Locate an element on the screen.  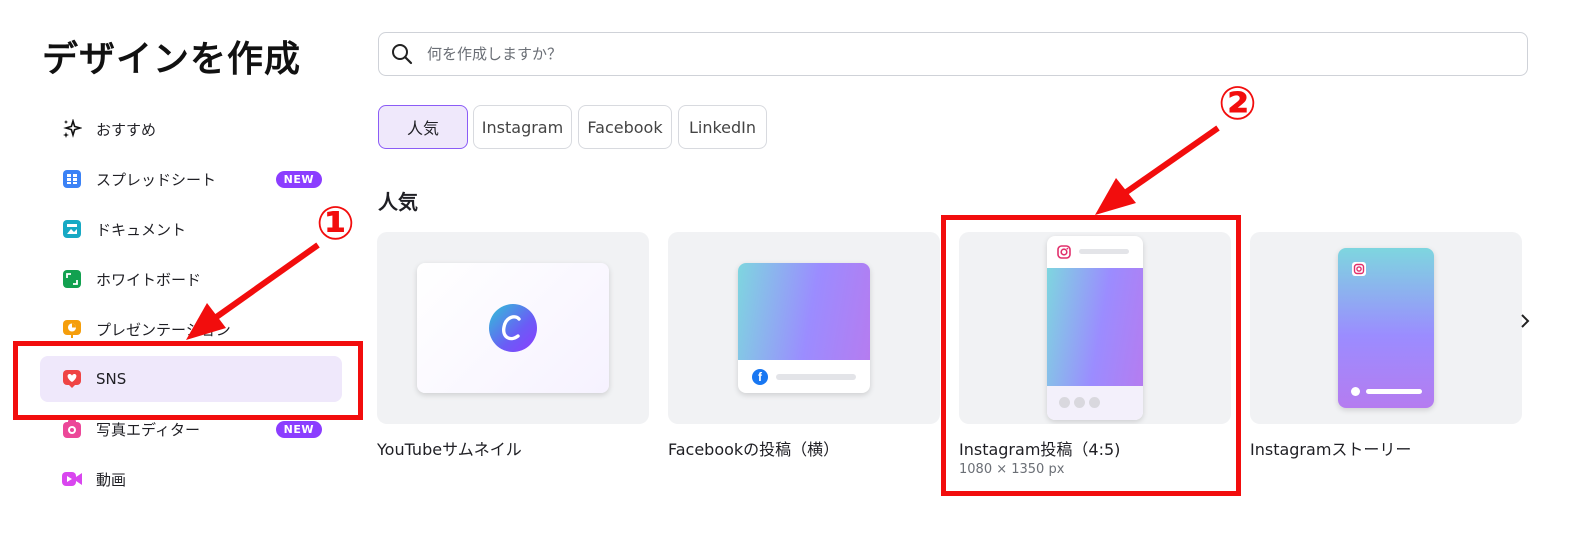
annotation-arrow-one is located at coordinates (206, 321).